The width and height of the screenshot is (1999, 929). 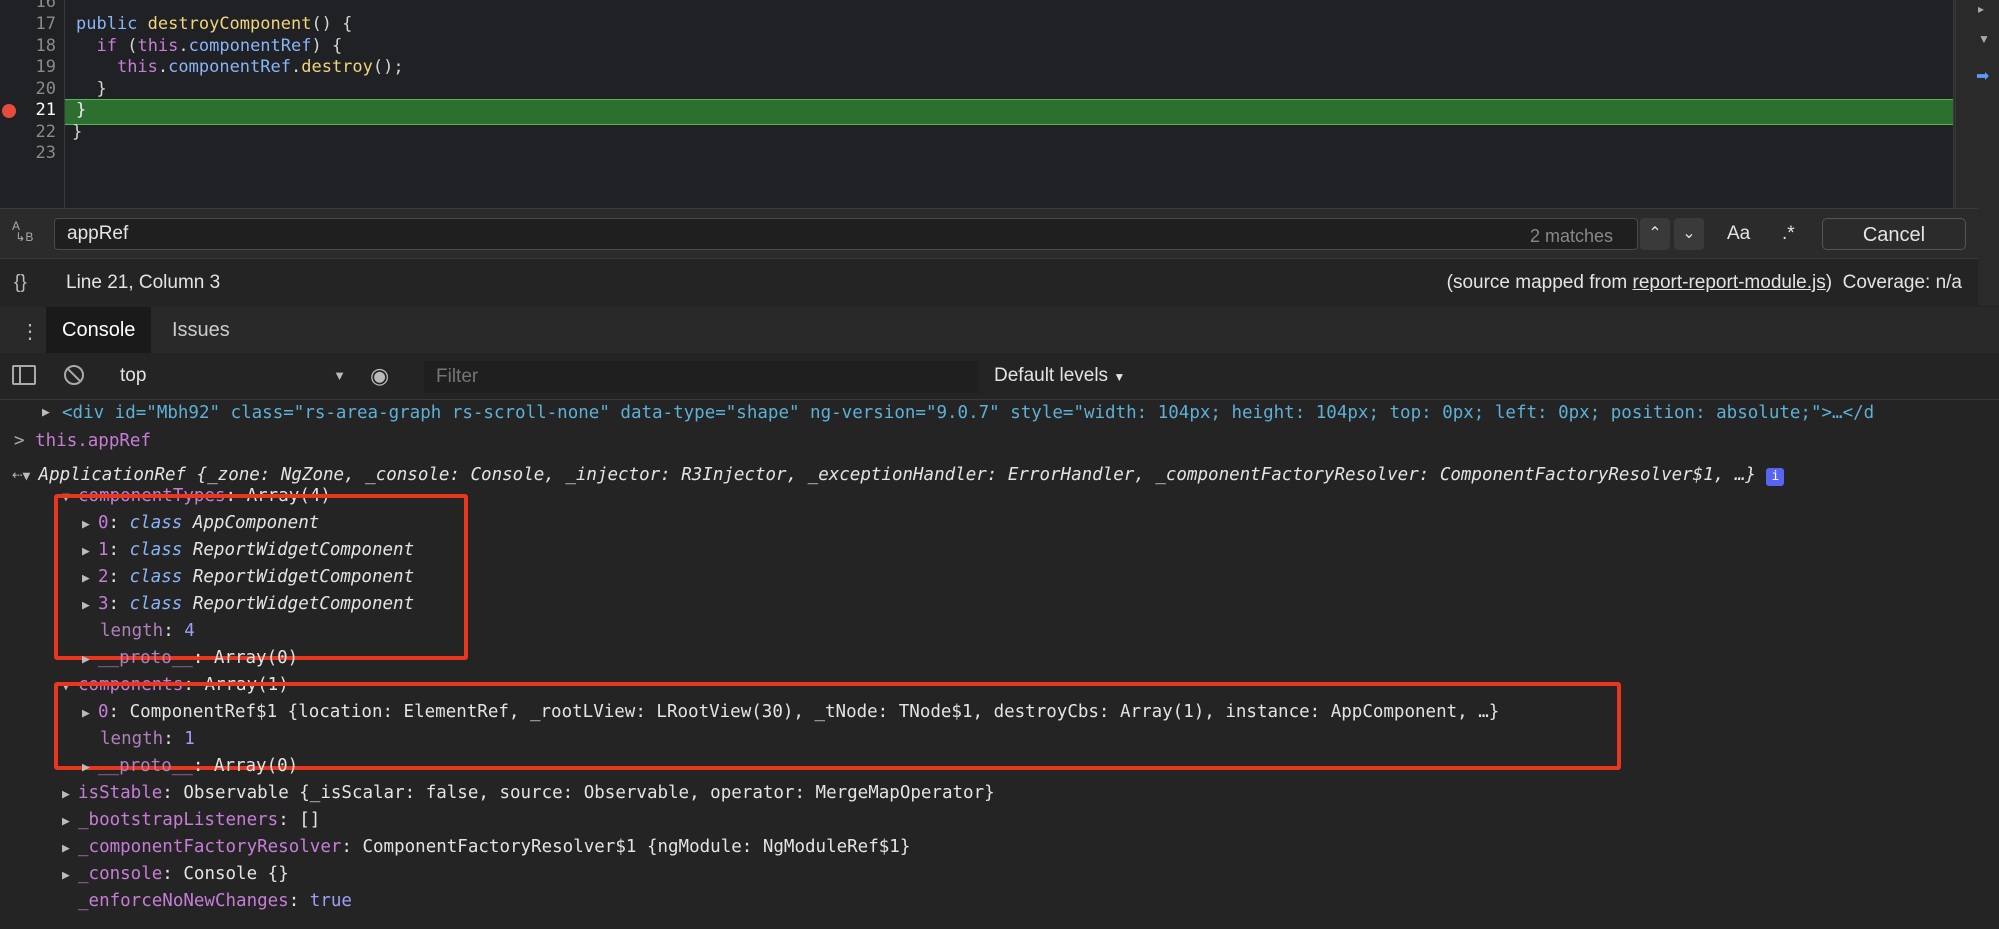 What do you see at coordinates (233, 376) in the screenshot?
I see `context-select: top ▼` at bounding box center [233, 376].